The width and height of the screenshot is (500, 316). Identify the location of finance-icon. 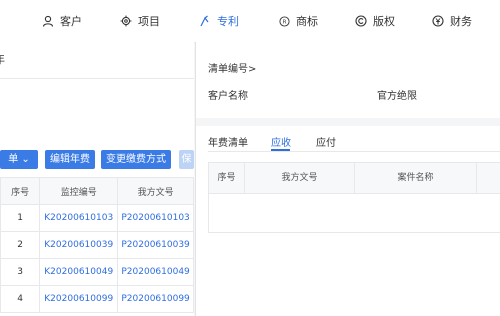
(438, 21).